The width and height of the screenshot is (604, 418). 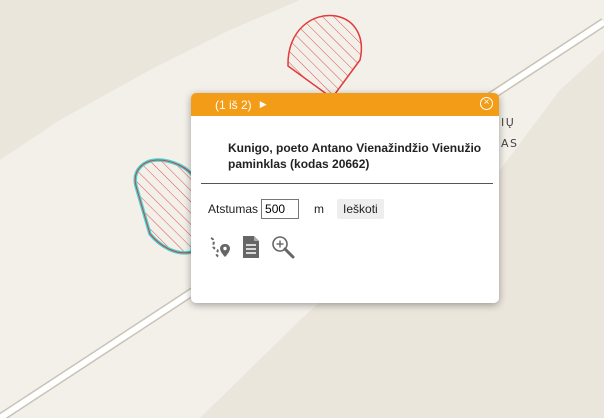 What do you see at coordinates (319, 209) in the screenshot?
I see `unit-label: m` at bounding box center [319, 209].